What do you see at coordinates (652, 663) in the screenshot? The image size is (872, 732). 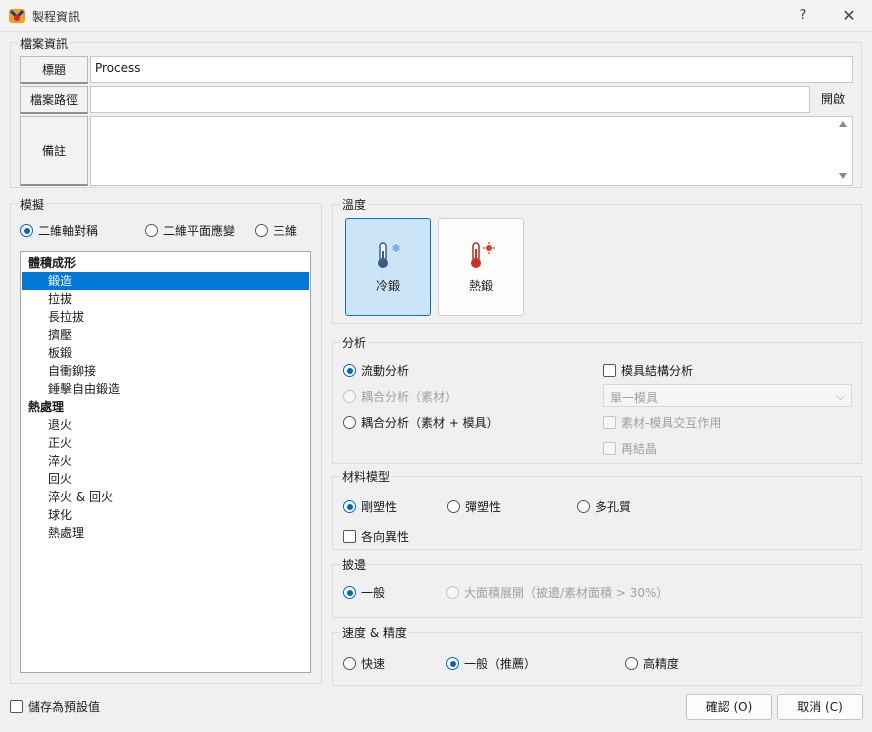 I see `speed-high-radio: 高精度` at bounding box center [652, 663].